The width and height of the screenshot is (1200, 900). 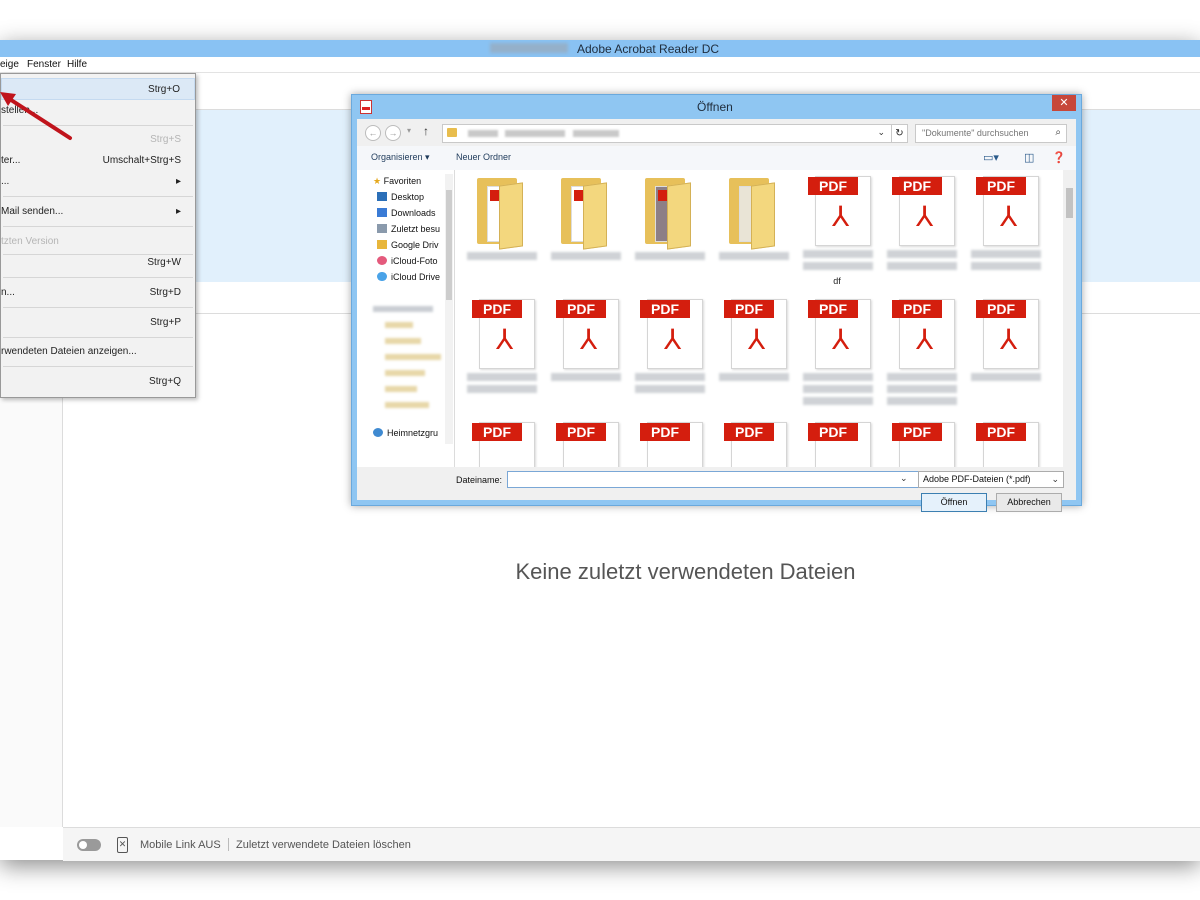 What do you see at coordinates (716, 158) in the screenshot?
I see `command-bar: Organisieren ▾ Neuer Ordner ▭▾ ◫ ❓` at bounding box center [716, 158].